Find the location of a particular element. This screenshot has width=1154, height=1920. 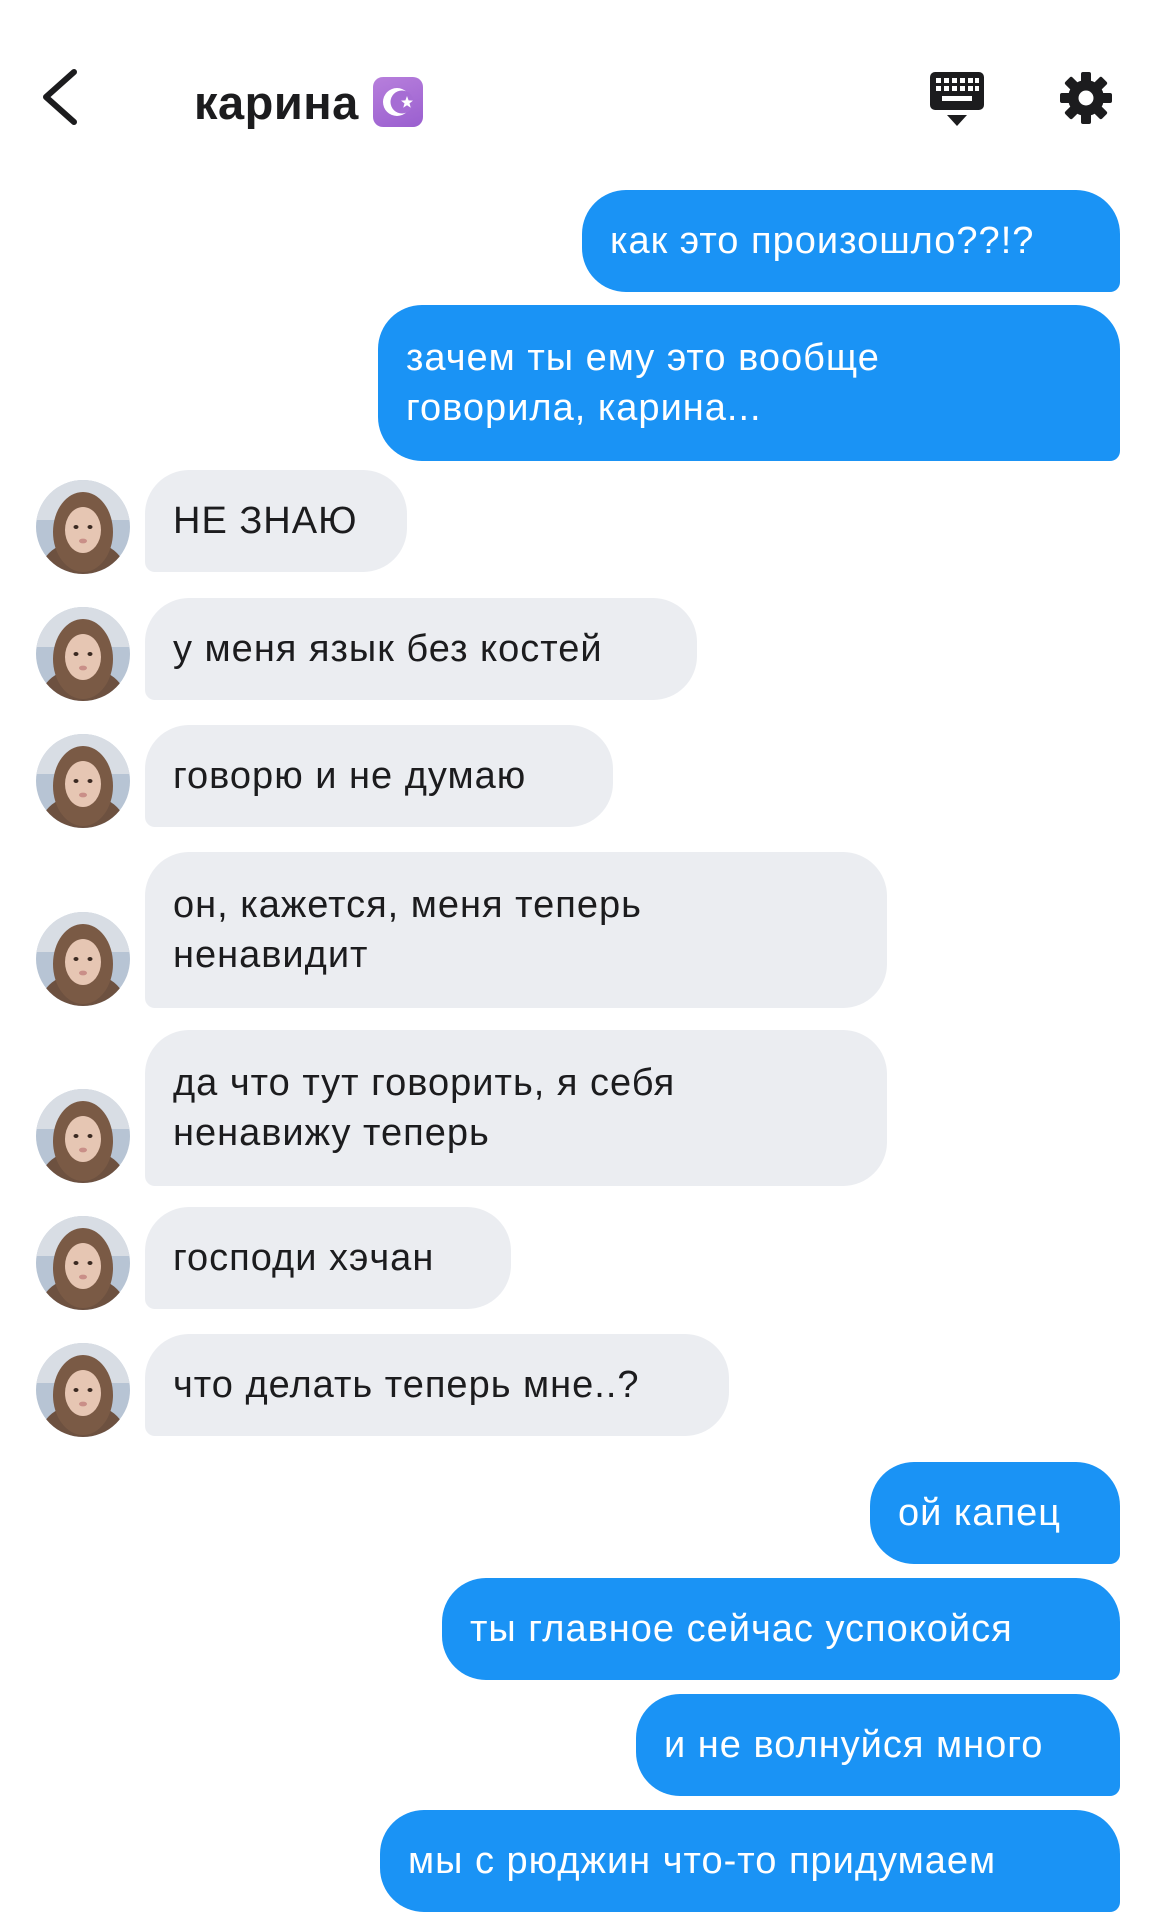

message-text: господи хэчан is located at coordinates (304, 1258).